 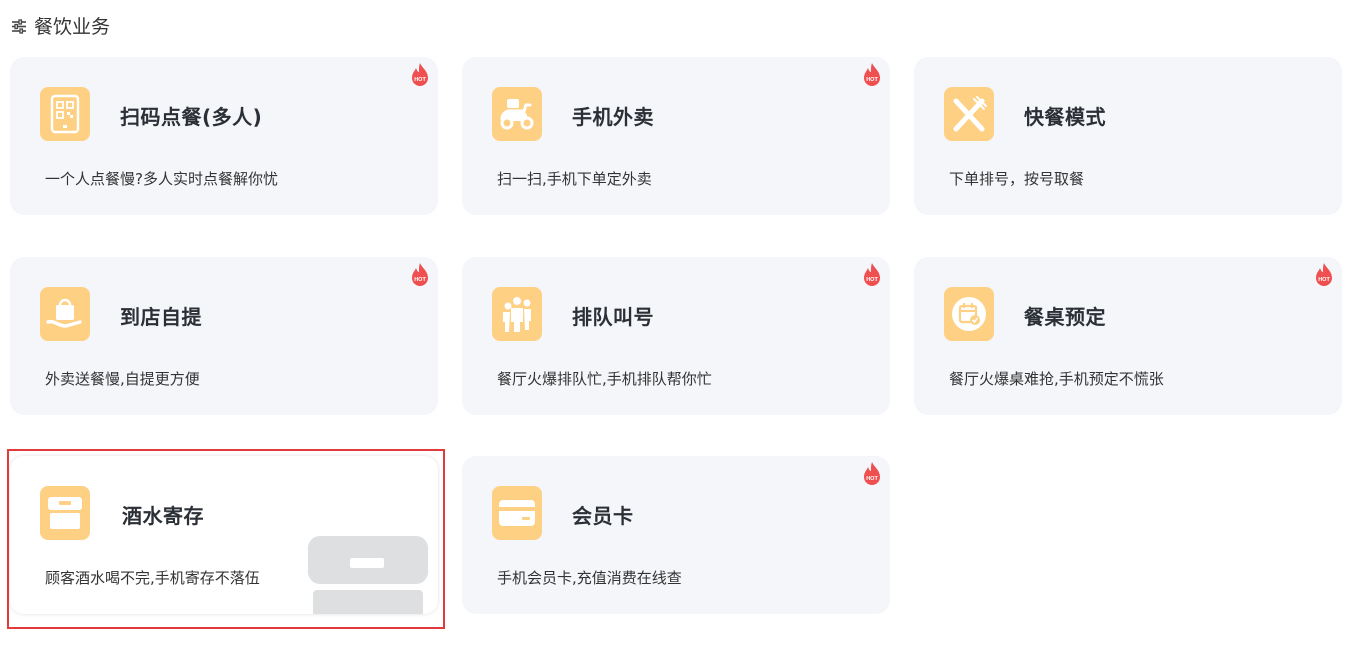 I want to click on card-title: 手机外卖, so click(x=613, y=117).